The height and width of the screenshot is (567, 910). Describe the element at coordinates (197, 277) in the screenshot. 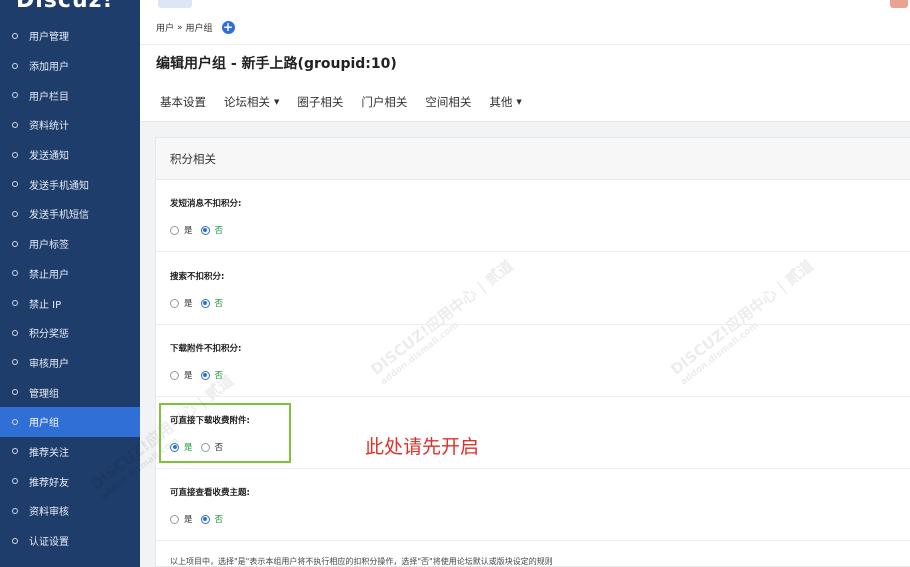

I see `setting-label: 搜索不扣积分:` at that location.